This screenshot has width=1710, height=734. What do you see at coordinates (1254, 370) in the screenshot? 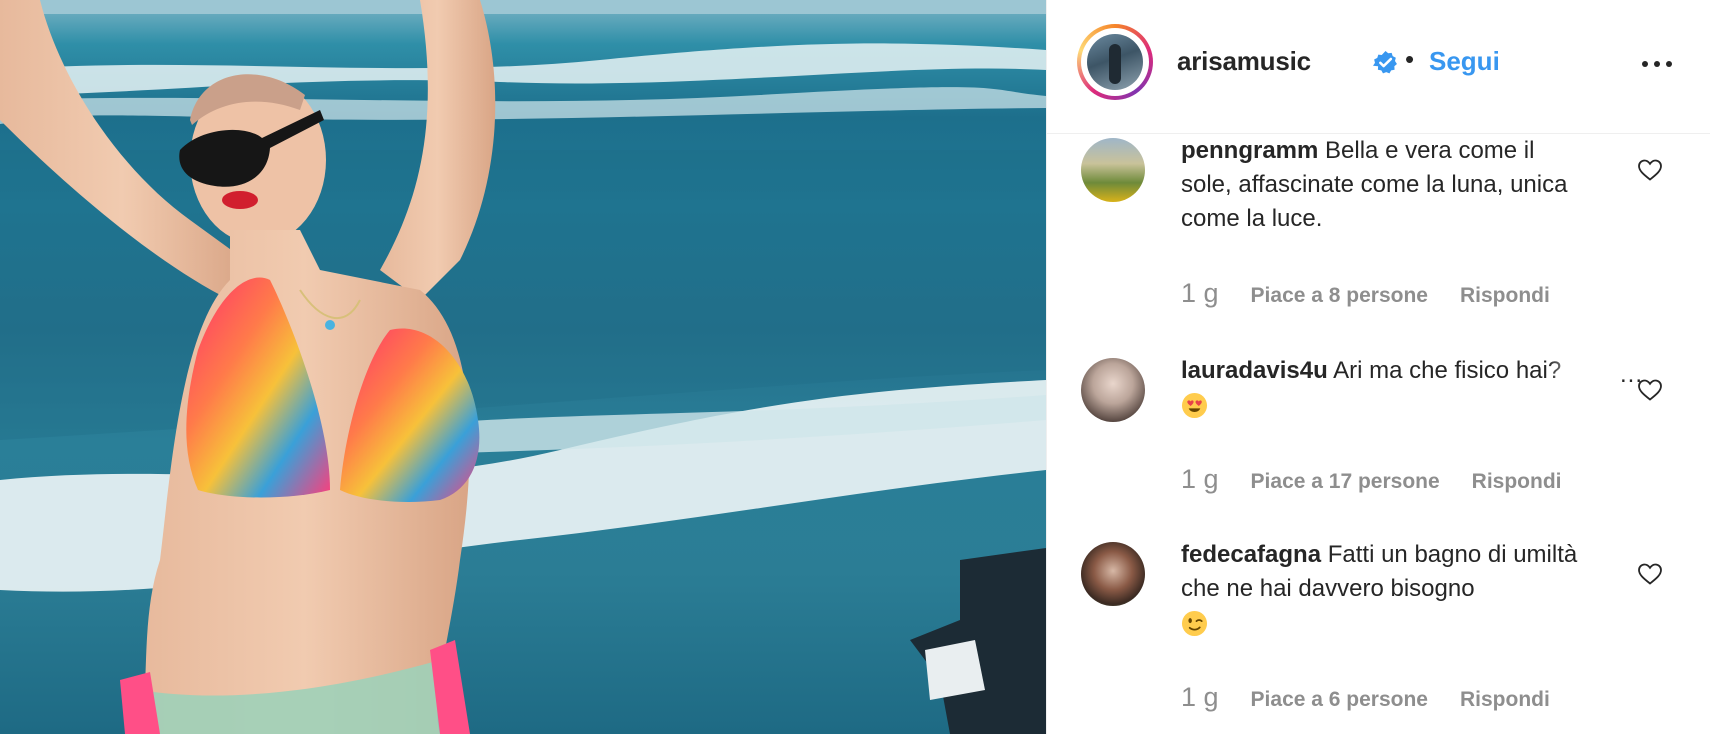
I see `comment-username: lauradavis4u` at bounding box center [1254, 370].